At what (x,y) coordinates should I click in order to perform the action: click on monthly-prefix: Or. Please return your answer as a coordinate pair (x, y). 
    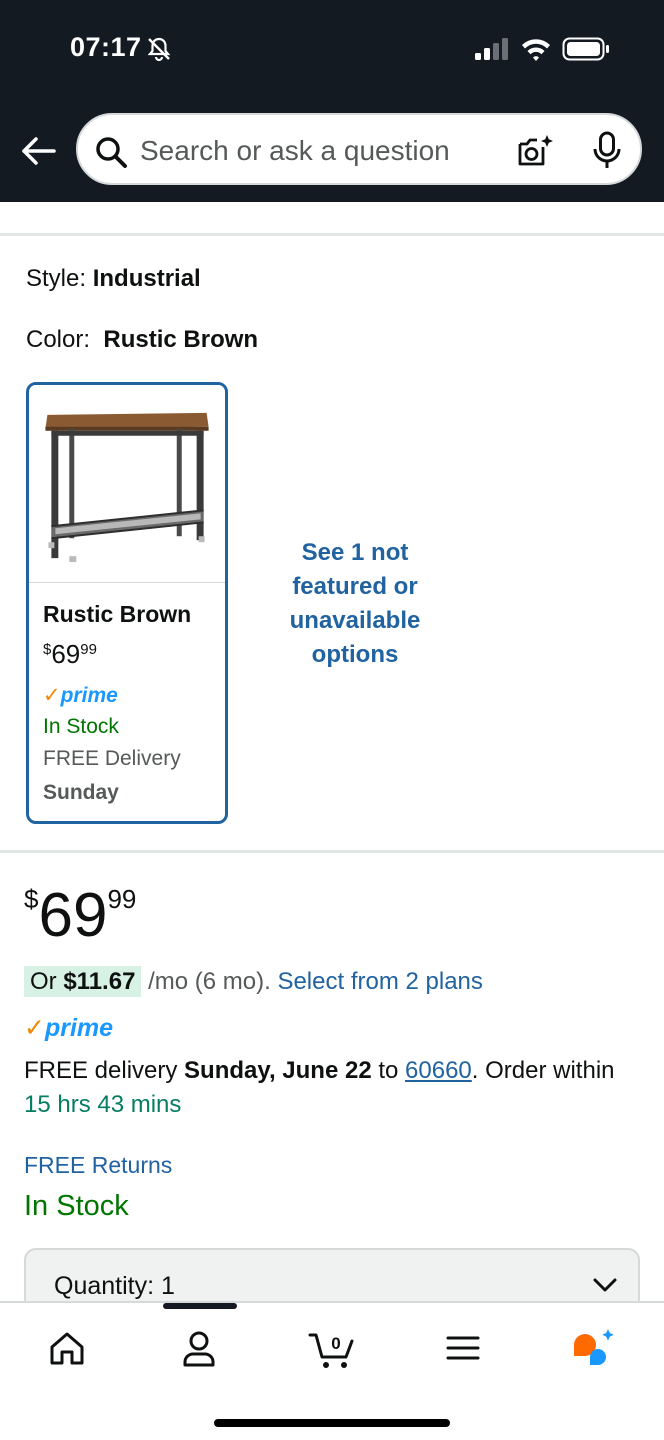
    Looking at the image, I should click on (47, 981).